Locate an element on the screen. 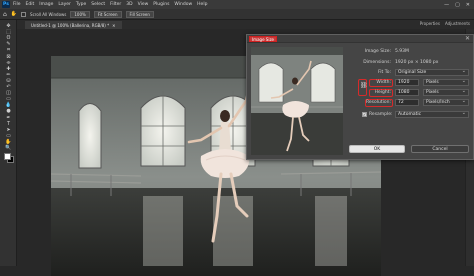 This screenshot has width=474, height=276. height-unit-select: Pixels is located at coordinates (446, 92).